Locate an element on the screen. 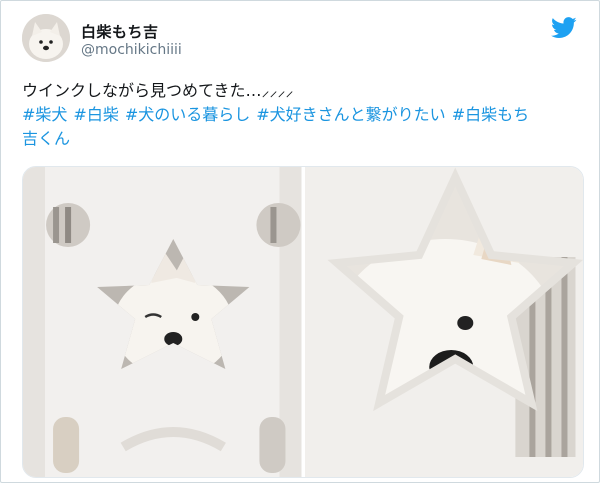 The height and width of the screenshot is (483, 600). shiba-avatar-icon is located at coordinates (46, 38).